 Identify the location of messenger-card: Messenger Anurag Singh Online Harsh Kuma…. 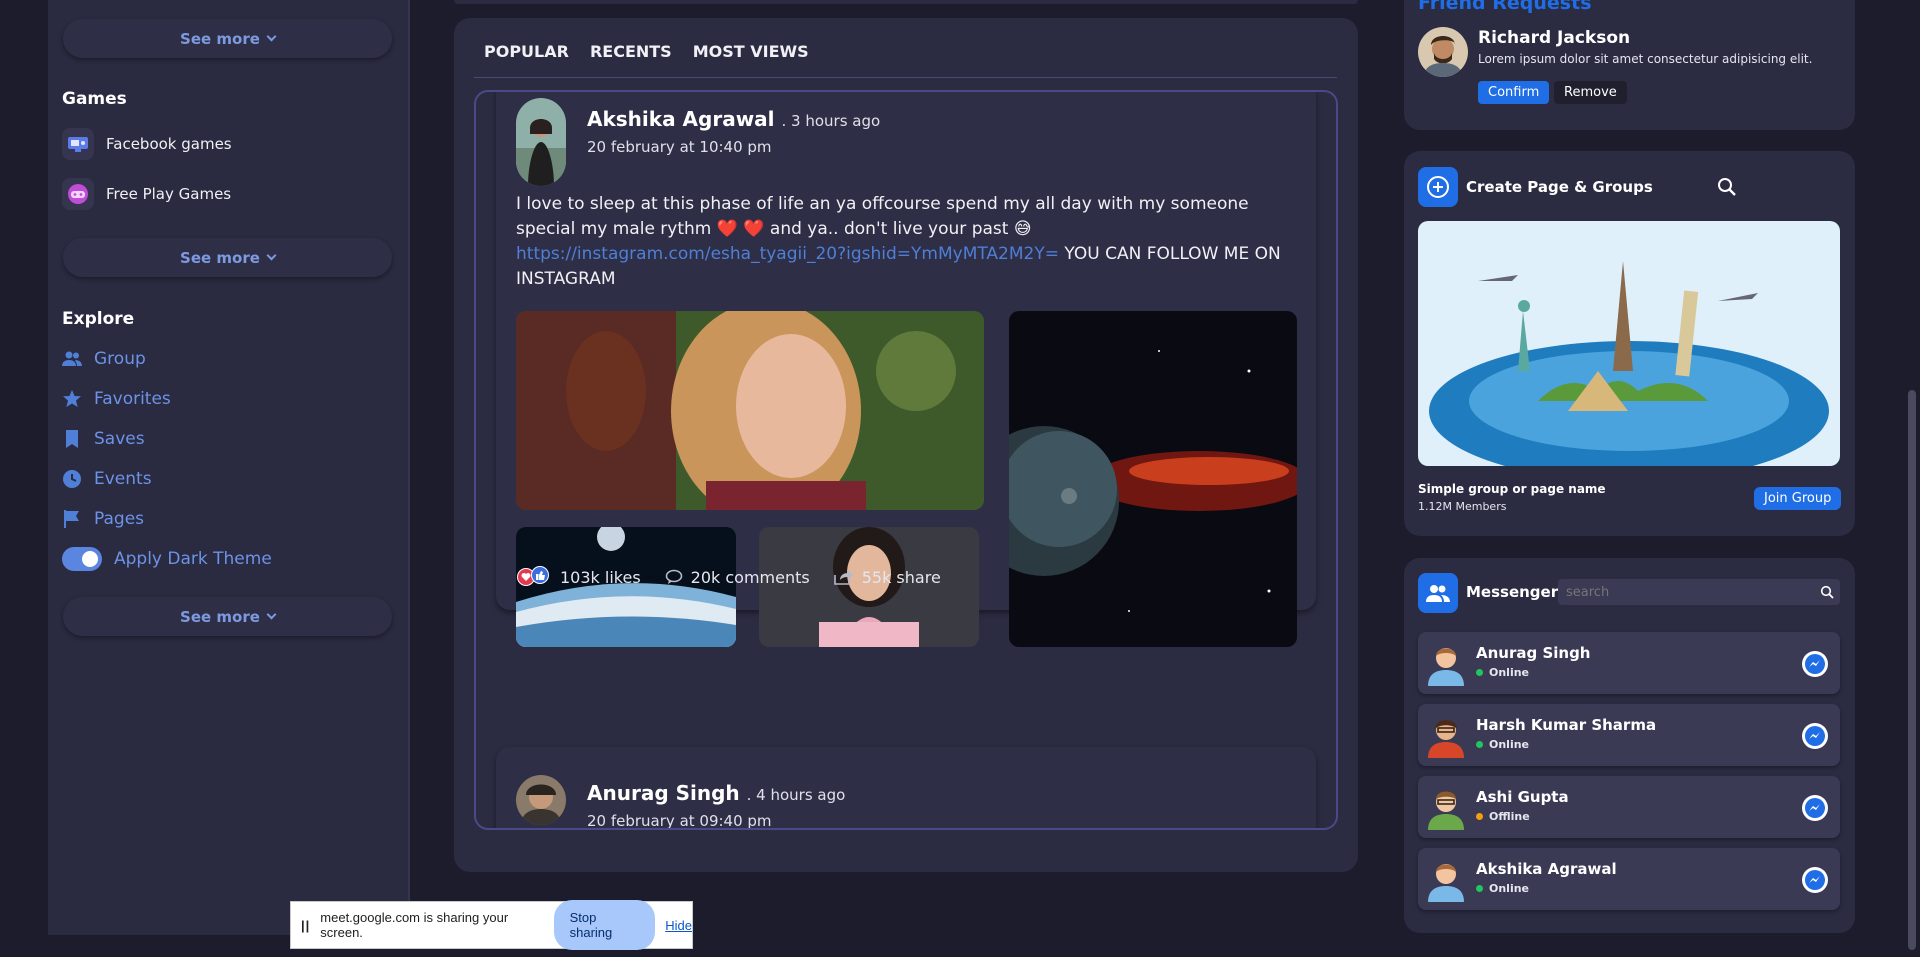
(1629, 745).